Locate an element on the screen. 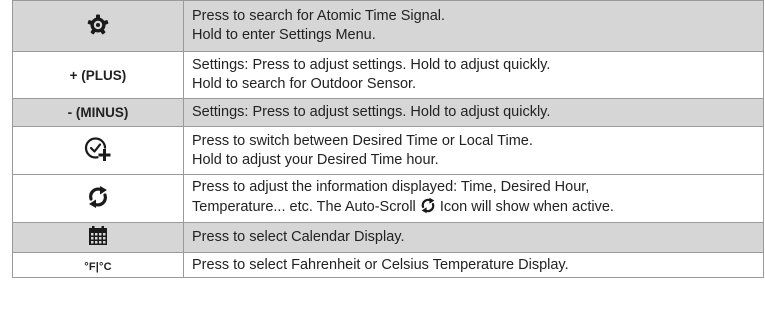 Image resolution: width=765 pixels, height=316 pixels. description-line: Press to select Calendar Display. is located at coordinates (298, 237).